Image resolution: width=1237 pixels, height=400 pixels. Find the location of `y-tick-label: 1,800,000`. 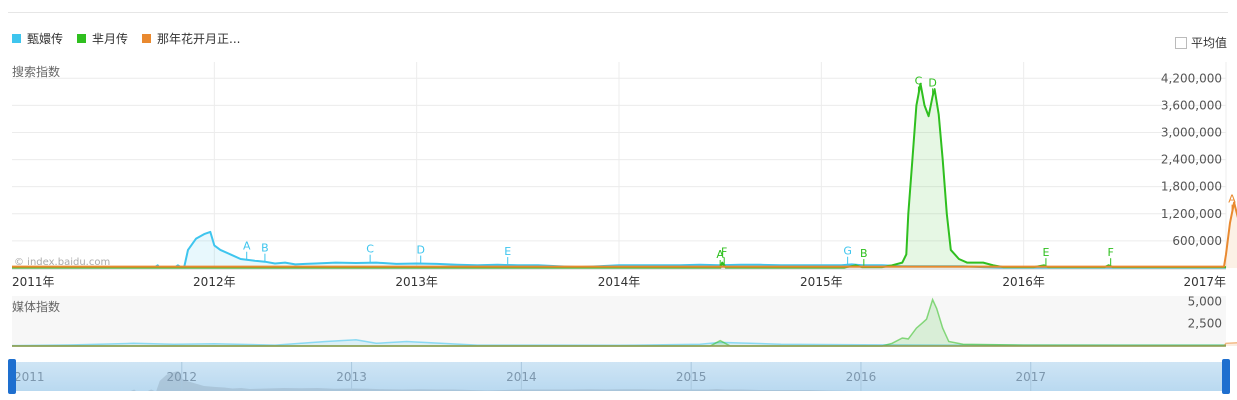

y-tick-label: 1,800,000 is located at coordinates (1191, 187).